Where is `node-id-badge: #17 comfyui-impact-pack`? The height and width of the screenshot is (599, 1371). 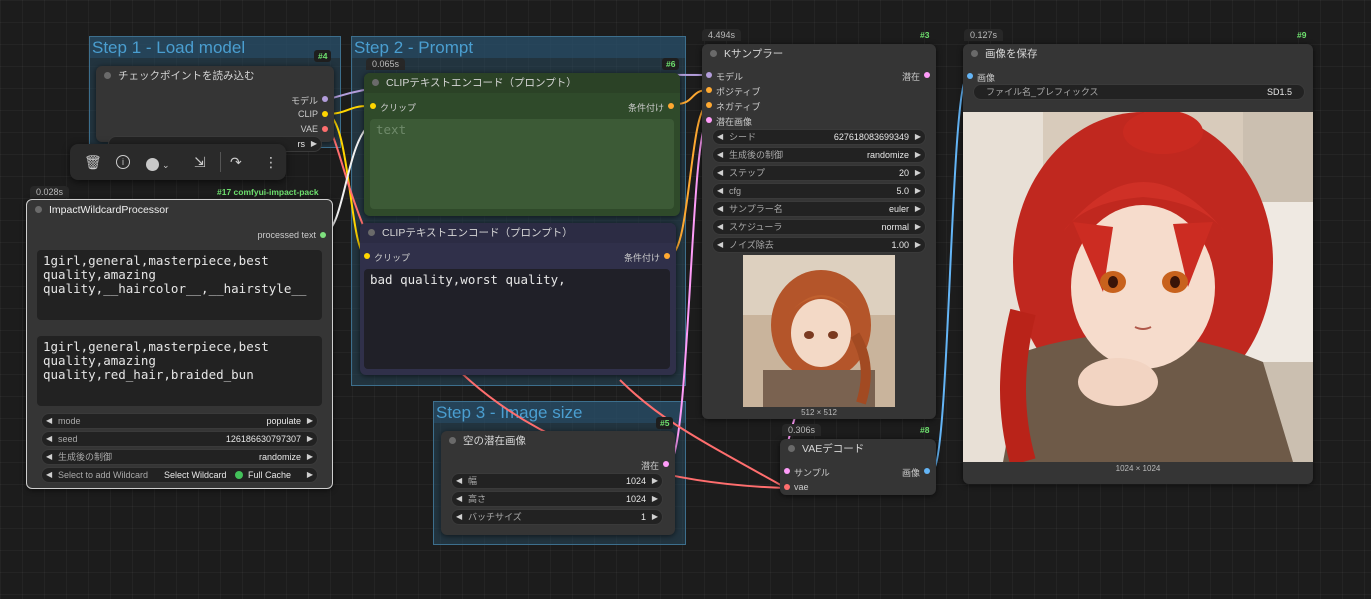
node-id-badge: #17 comfyui-impact-pack is located at coordinates (268, 192).